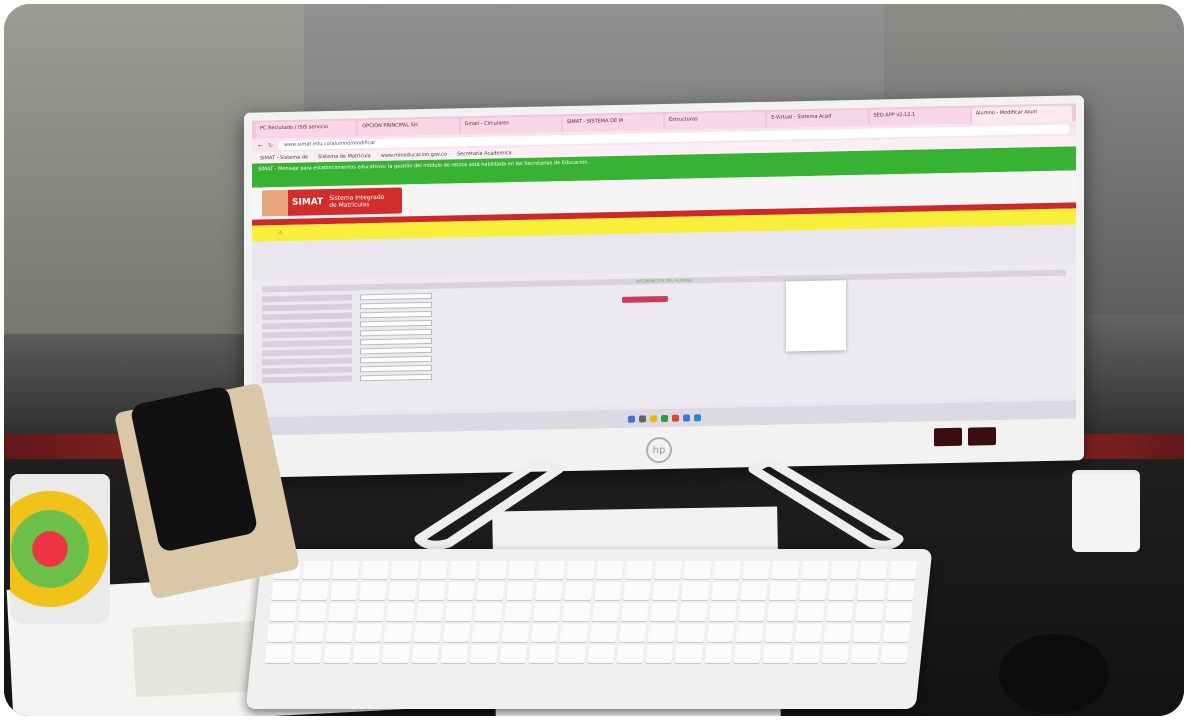 This screenshot has height=720, width=1188. I want to click on student-form: INFORMACION DEL ALUMNO, so click(664, 338).